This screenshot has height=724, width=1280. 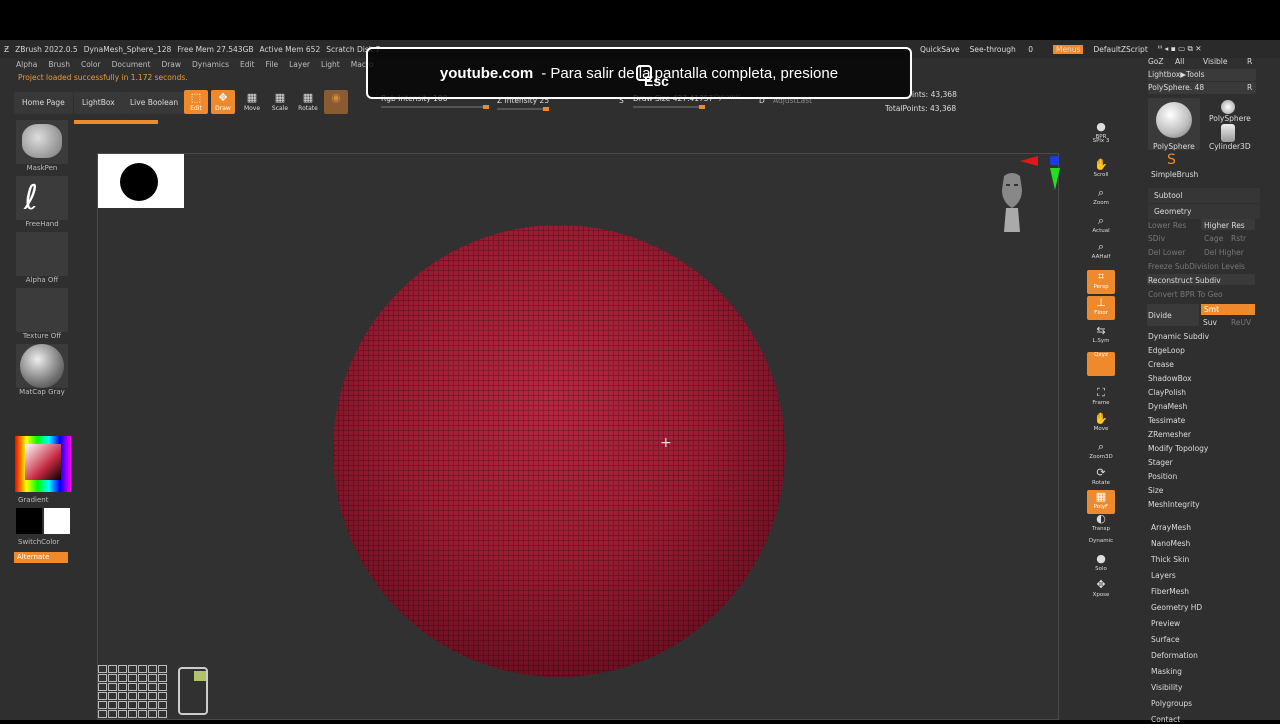 I want to click on subpalette-geometry-hd: Geometry HD, so click(x=1176, y=607).